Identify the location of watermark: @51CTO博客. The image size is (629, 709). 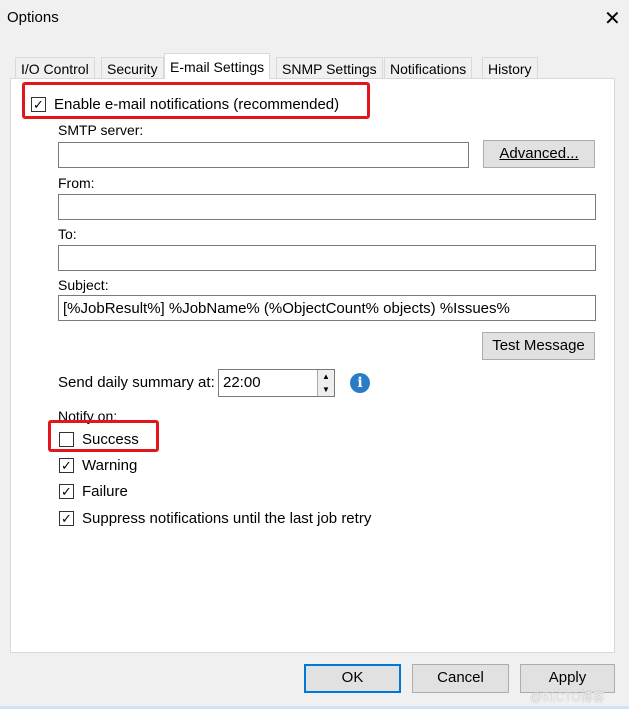
(567, 697).